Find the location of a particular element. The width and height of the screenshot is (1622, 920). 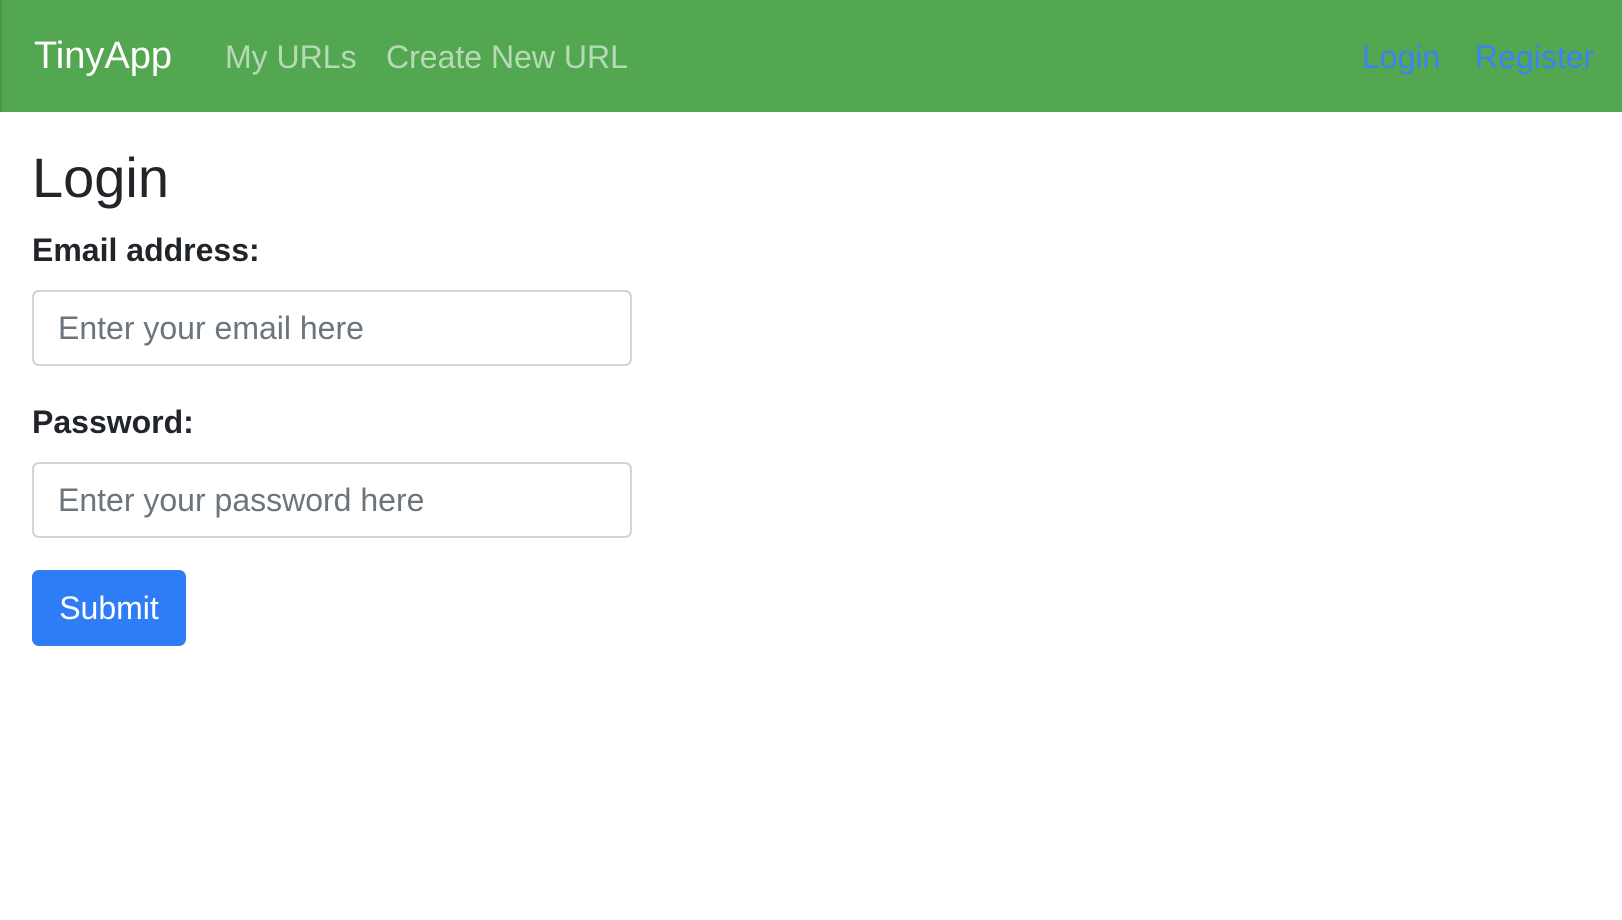

password-field is located at coordinates (332, 500).